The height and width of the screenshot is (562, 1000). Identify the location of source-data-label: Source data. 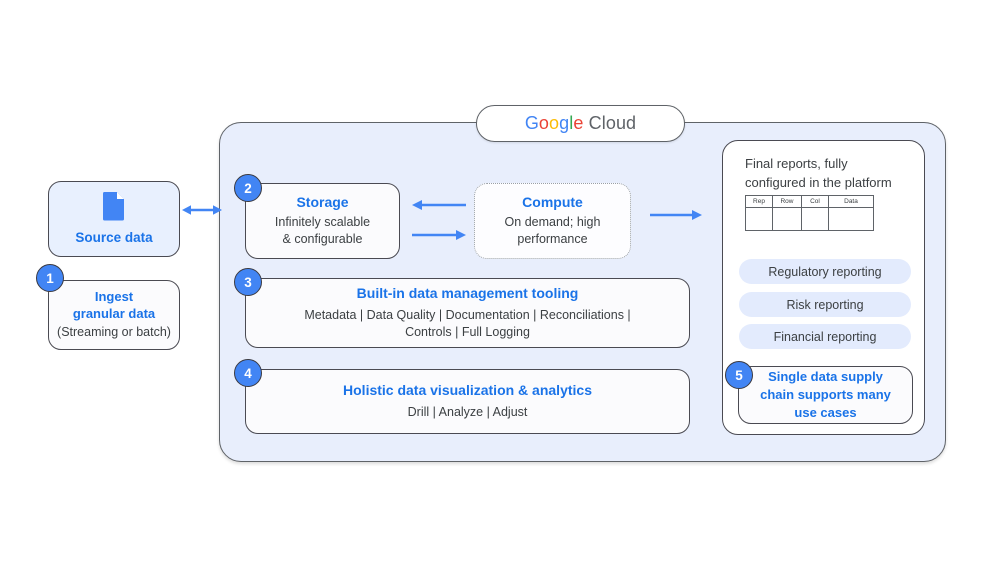
(114, 238).